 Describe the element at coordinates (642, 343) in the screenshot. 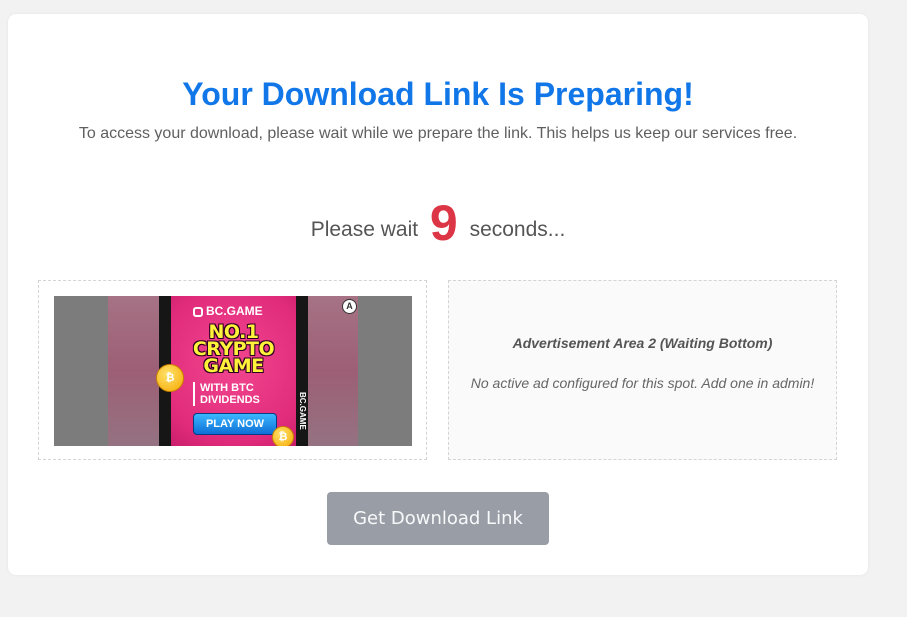

I see `ad-area-heading: Advertisement Area 2 (Waiting Bottom)` at that location.